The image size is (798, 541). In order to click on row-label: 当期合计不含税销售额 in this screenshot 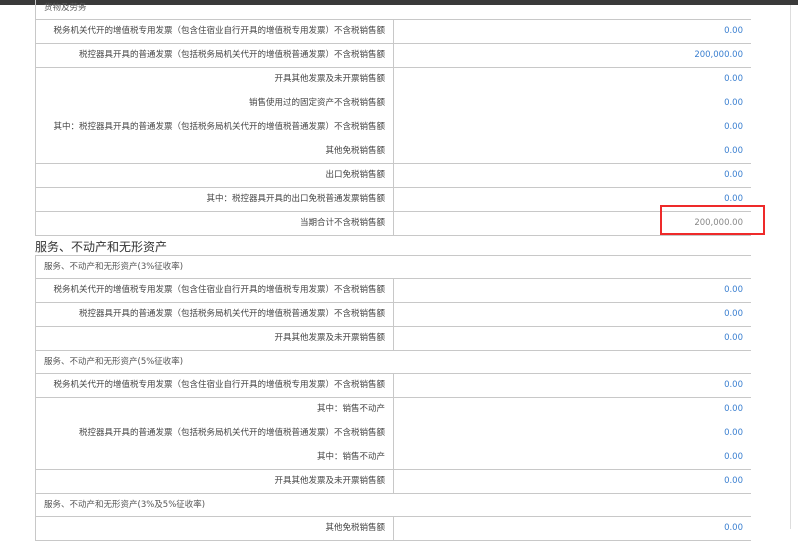, I will do `click(215, 223)`.